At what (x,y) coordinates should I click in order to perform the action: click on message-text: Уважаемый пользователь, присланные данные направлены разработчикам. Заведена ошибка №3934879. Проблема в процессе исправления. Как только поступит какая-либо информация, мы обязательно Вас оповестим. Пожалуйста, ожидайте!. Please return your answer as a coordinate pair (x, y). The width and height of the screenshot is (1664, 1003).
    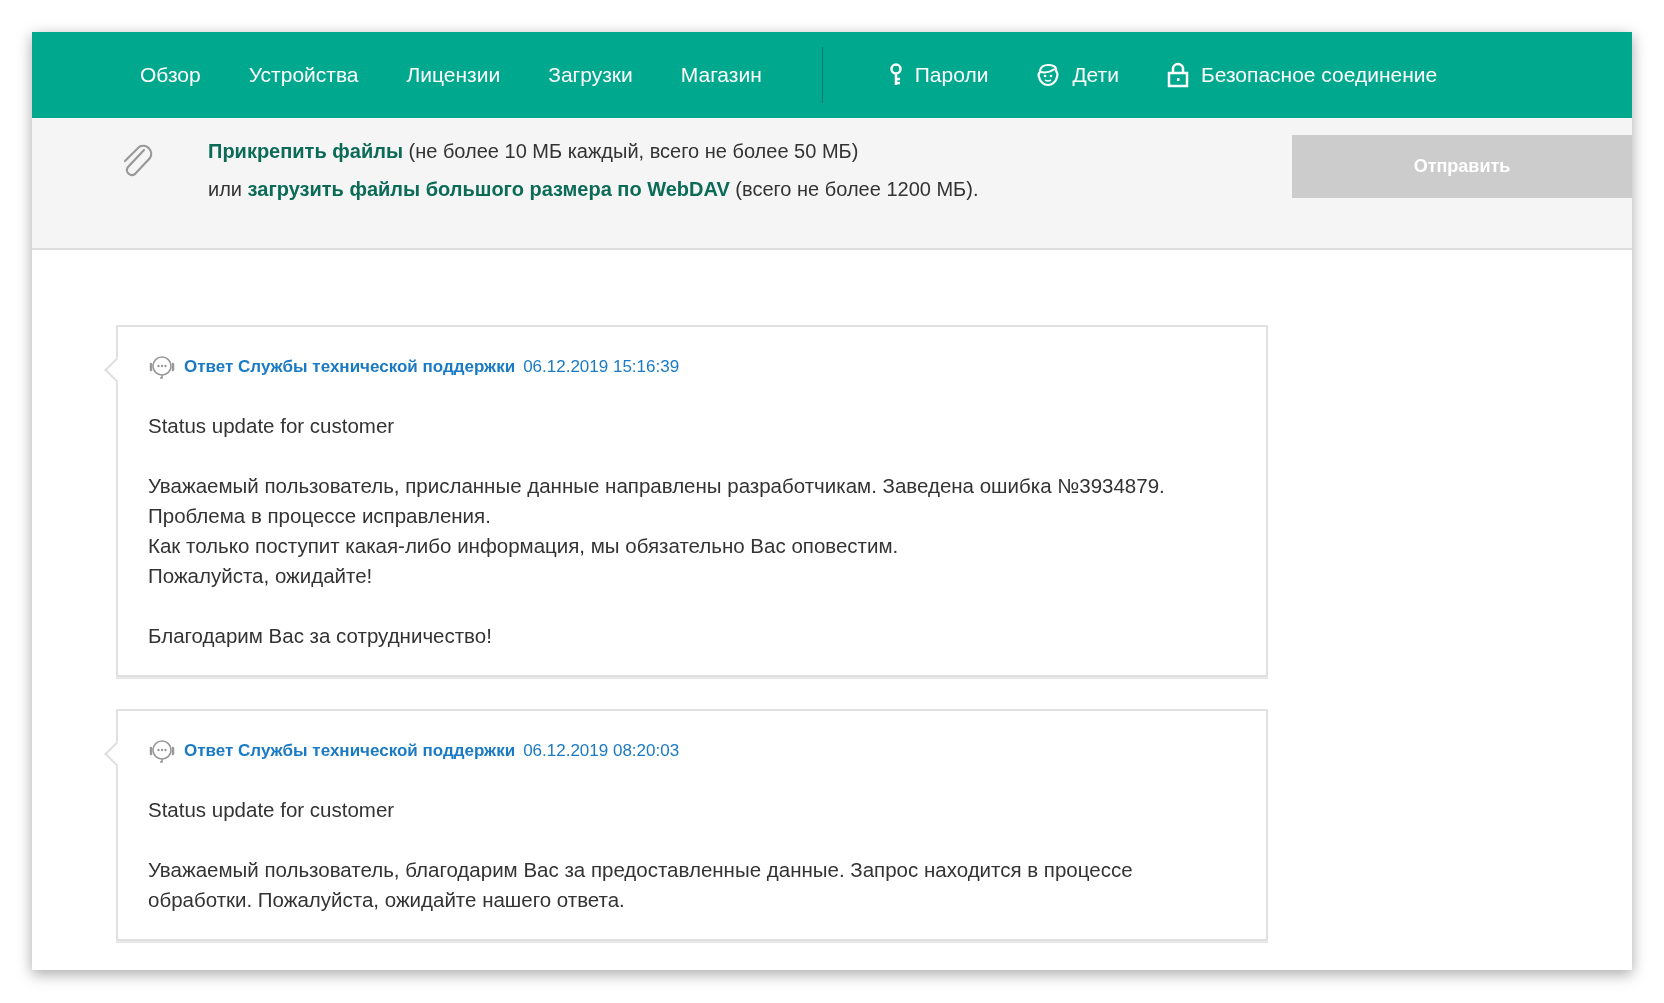
    Looking at the image, I should click on (657, 531).